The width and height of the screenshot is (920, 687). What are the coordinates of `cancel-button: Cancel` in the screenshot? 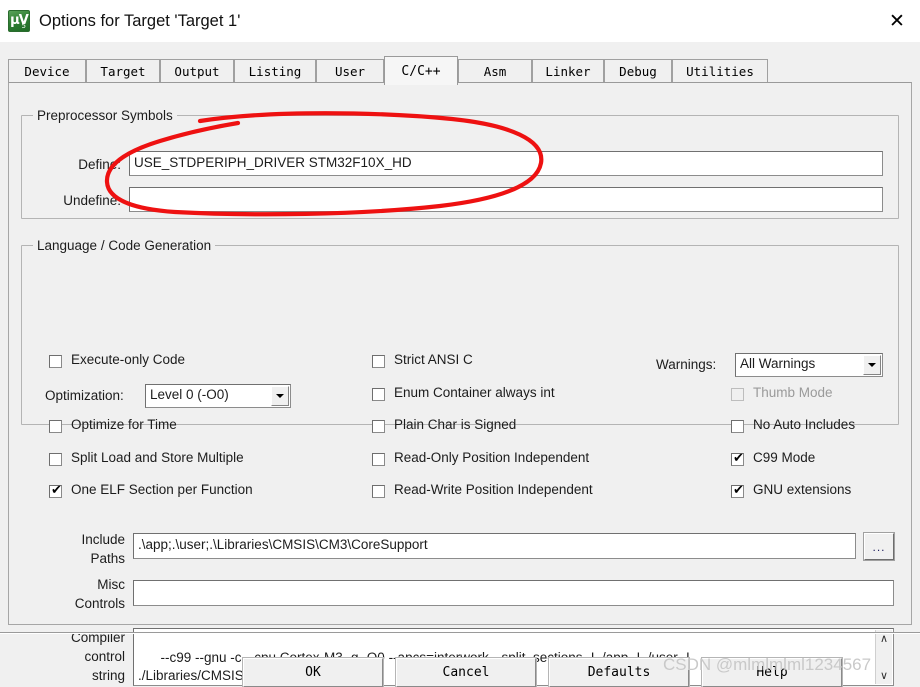 It's located at (466, 672).